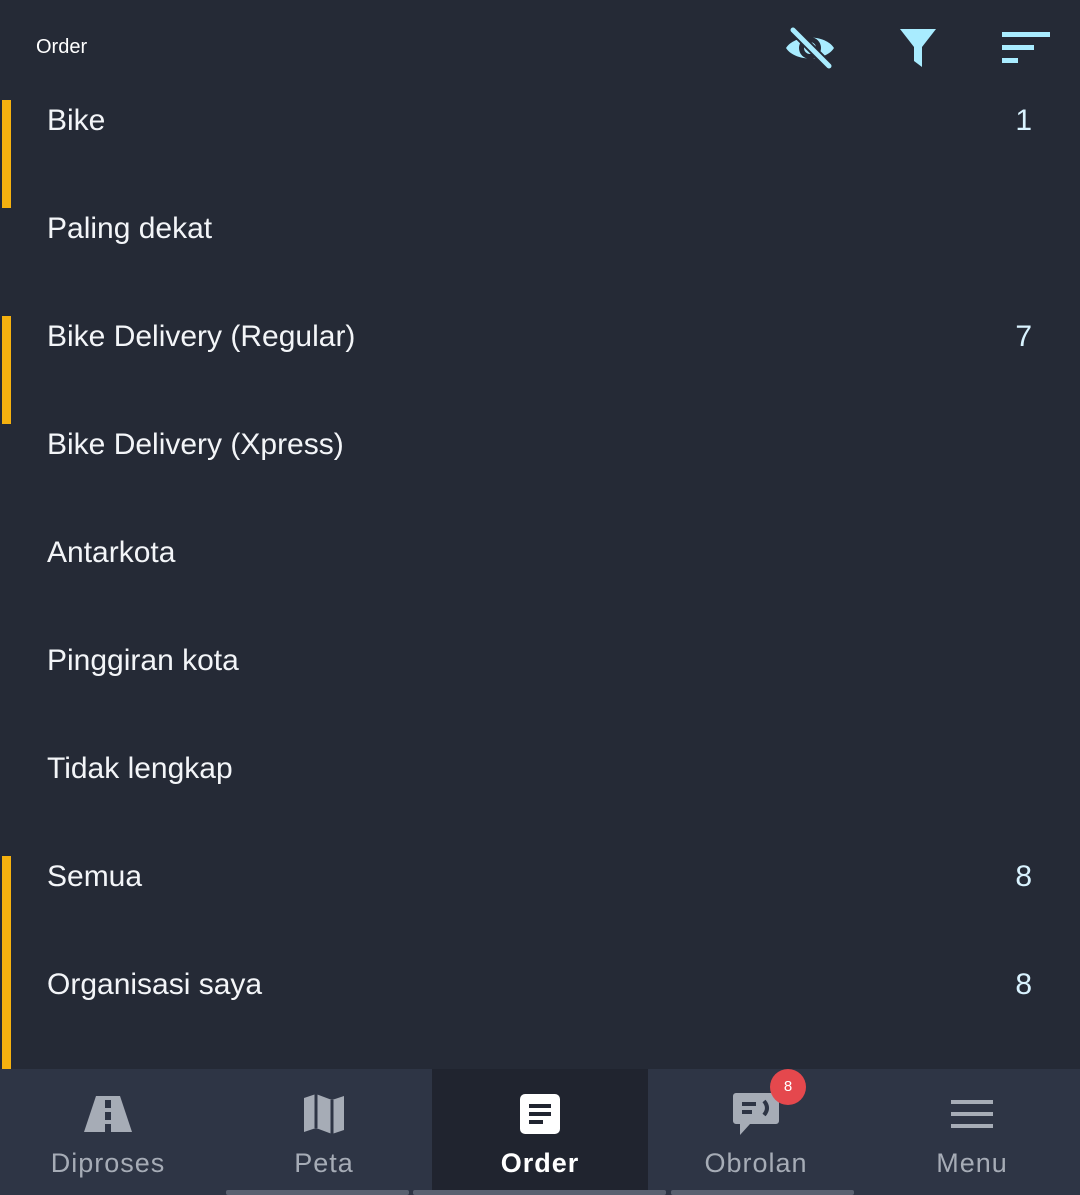  Describe the element at coordinates (1023, 120) in the screenshot. I see `list-item-count: 1` at that location.